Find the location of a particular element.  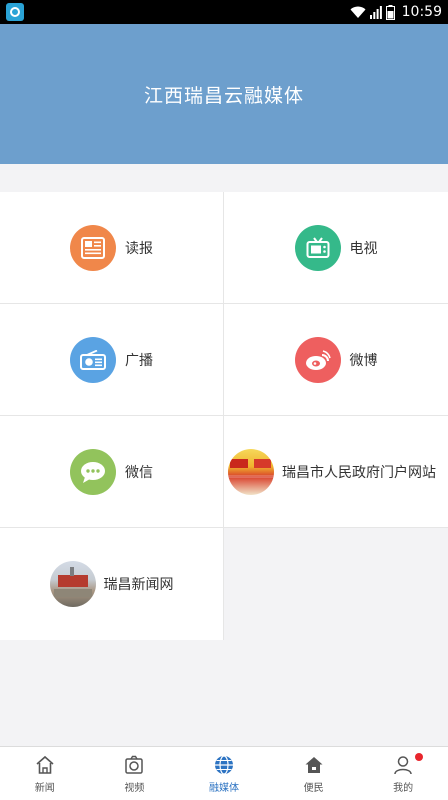

grid-item-radio: 广播 is located at coordinates (112, 359).